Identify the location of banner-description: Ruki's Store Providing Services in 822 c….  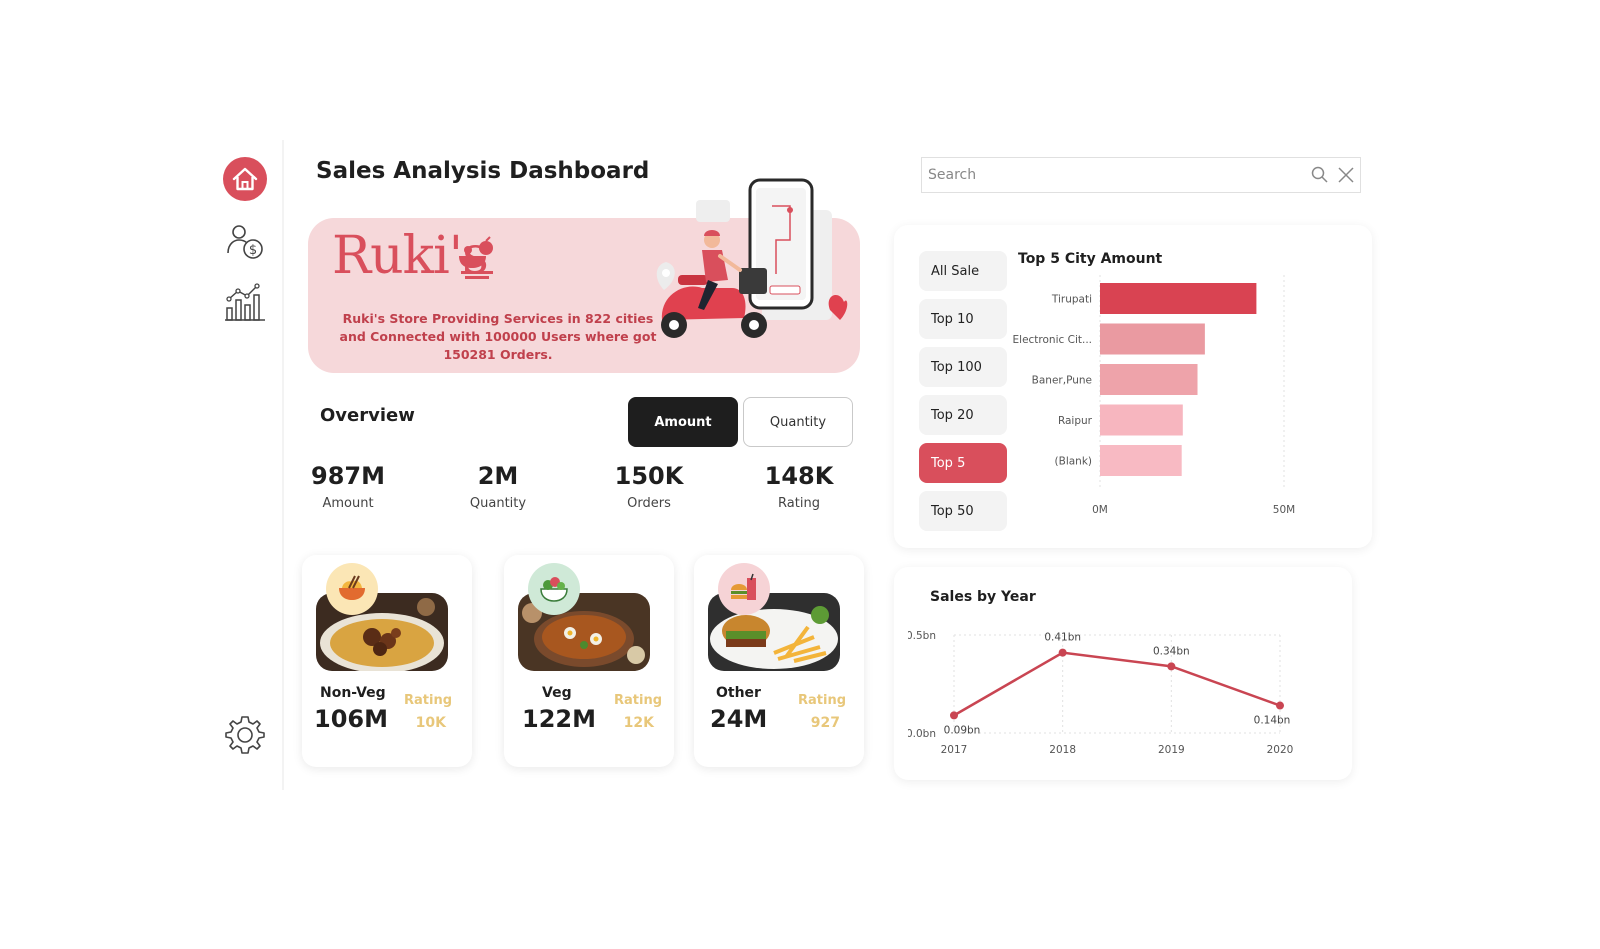
(498, 336).